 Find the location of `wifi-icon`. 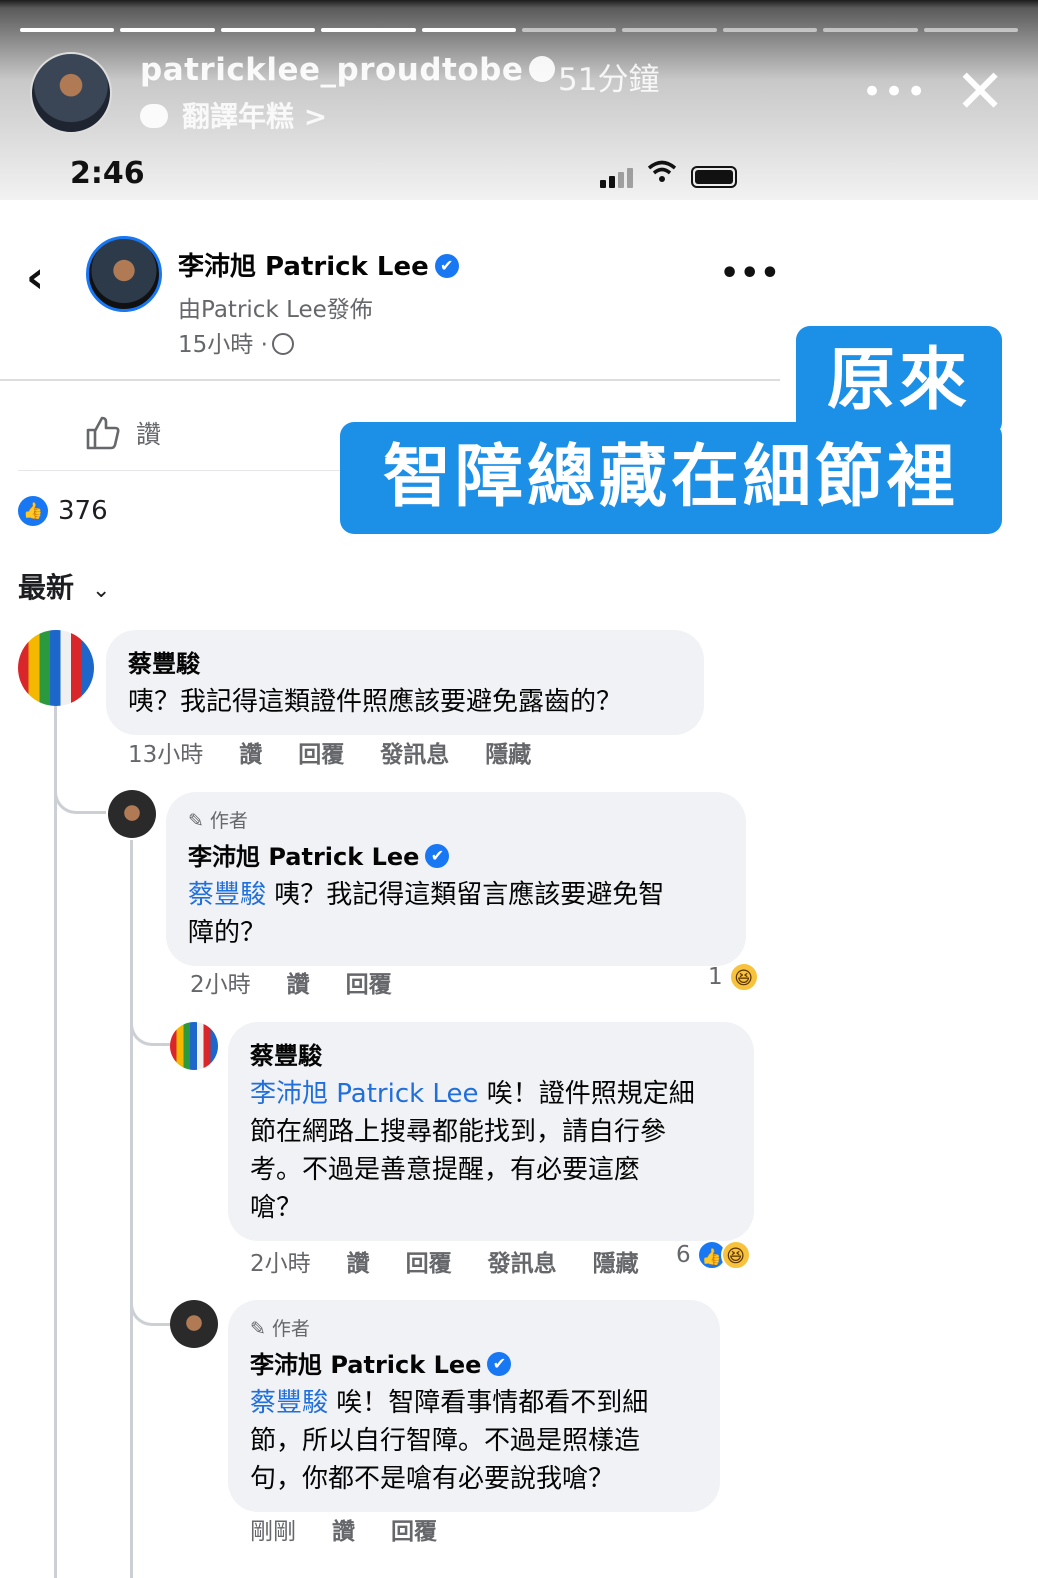

wifi-icon is located at coordinates (662, 174).